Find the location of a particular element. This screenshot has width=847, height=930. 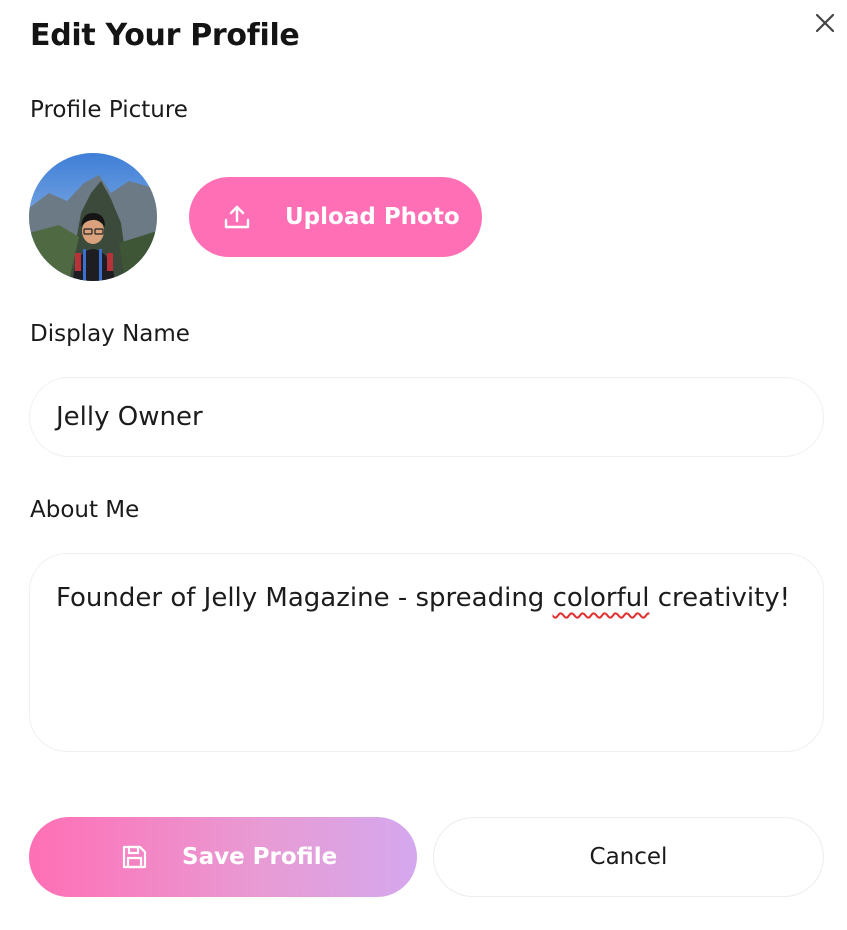

upload-icon is located at coordinates (237, 217).